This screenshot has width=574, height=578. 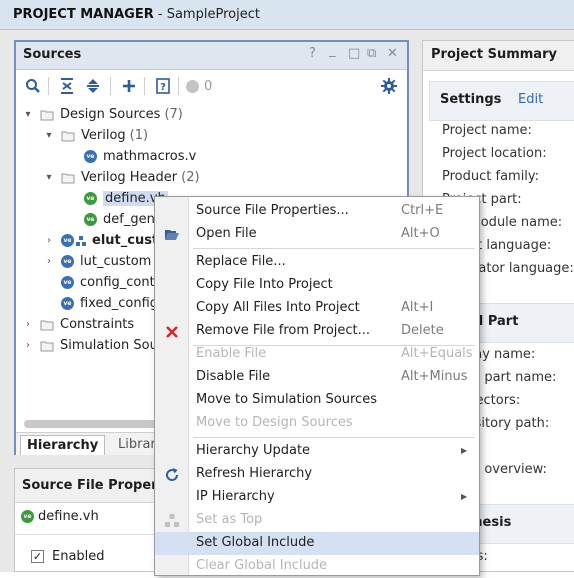 I want to click on tree-item-mathmacros: ve mathmacros.v, so click(x=140, y=156).